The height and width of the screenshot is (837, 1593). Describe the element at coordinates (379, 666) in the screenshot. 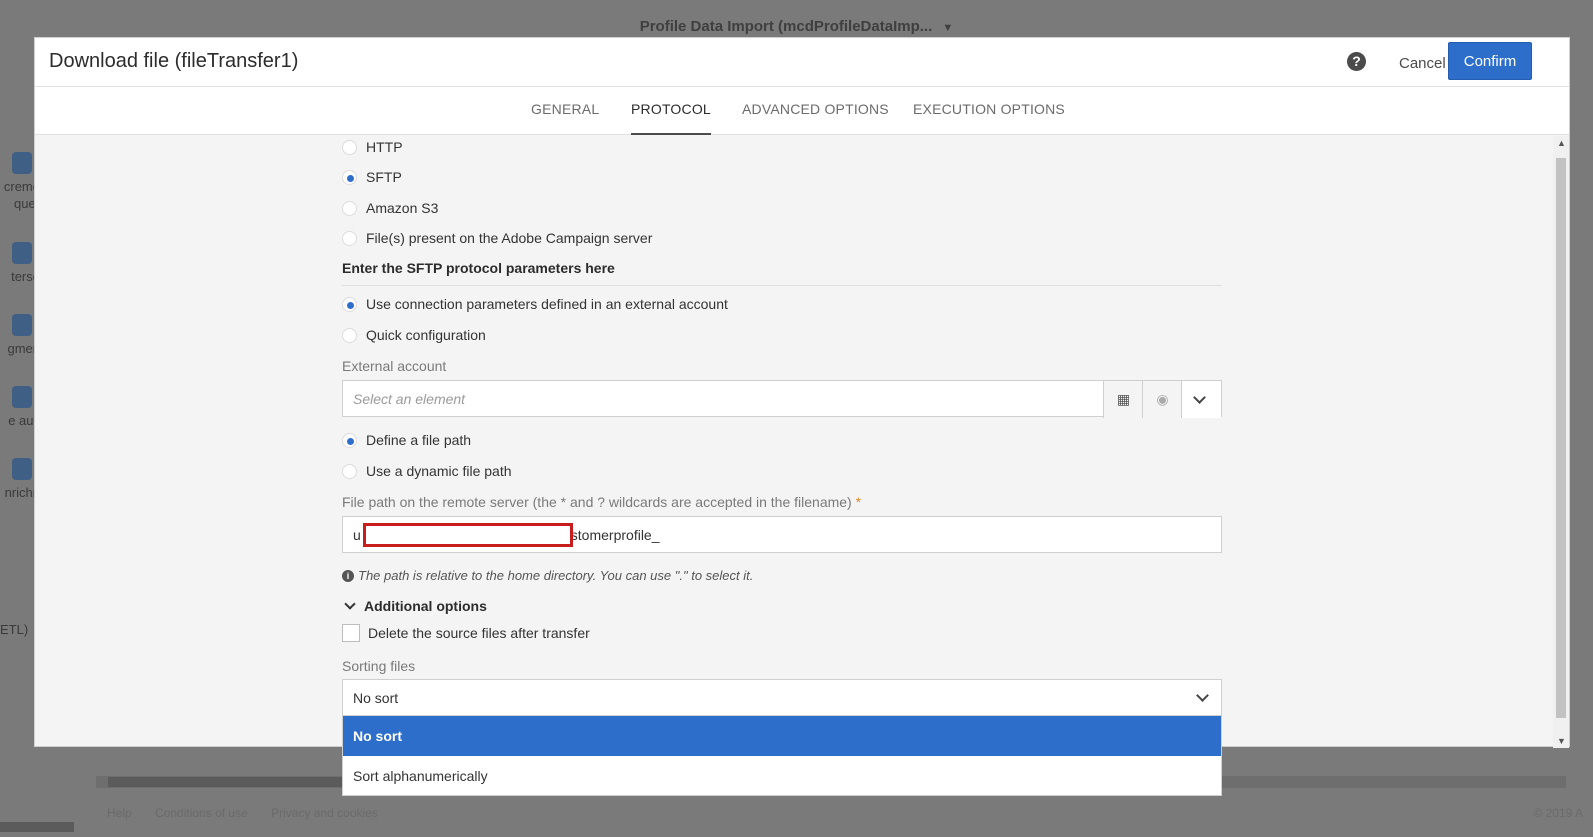

I see `sorting-files-label: Sorting files` at that location.